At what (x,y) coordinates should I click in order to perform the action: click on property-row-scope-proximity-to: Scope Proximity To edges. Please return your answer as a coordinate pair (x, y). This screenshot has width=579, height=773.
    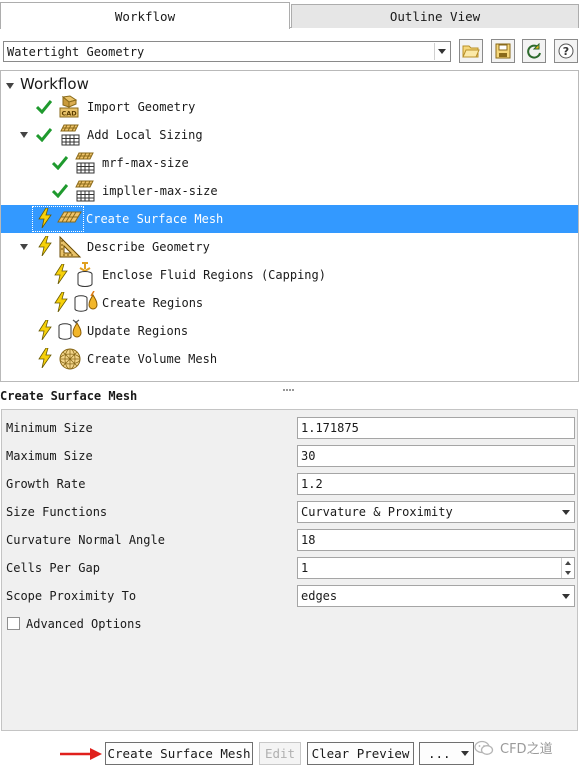
    Looking at the image, I should click on (289, 596).